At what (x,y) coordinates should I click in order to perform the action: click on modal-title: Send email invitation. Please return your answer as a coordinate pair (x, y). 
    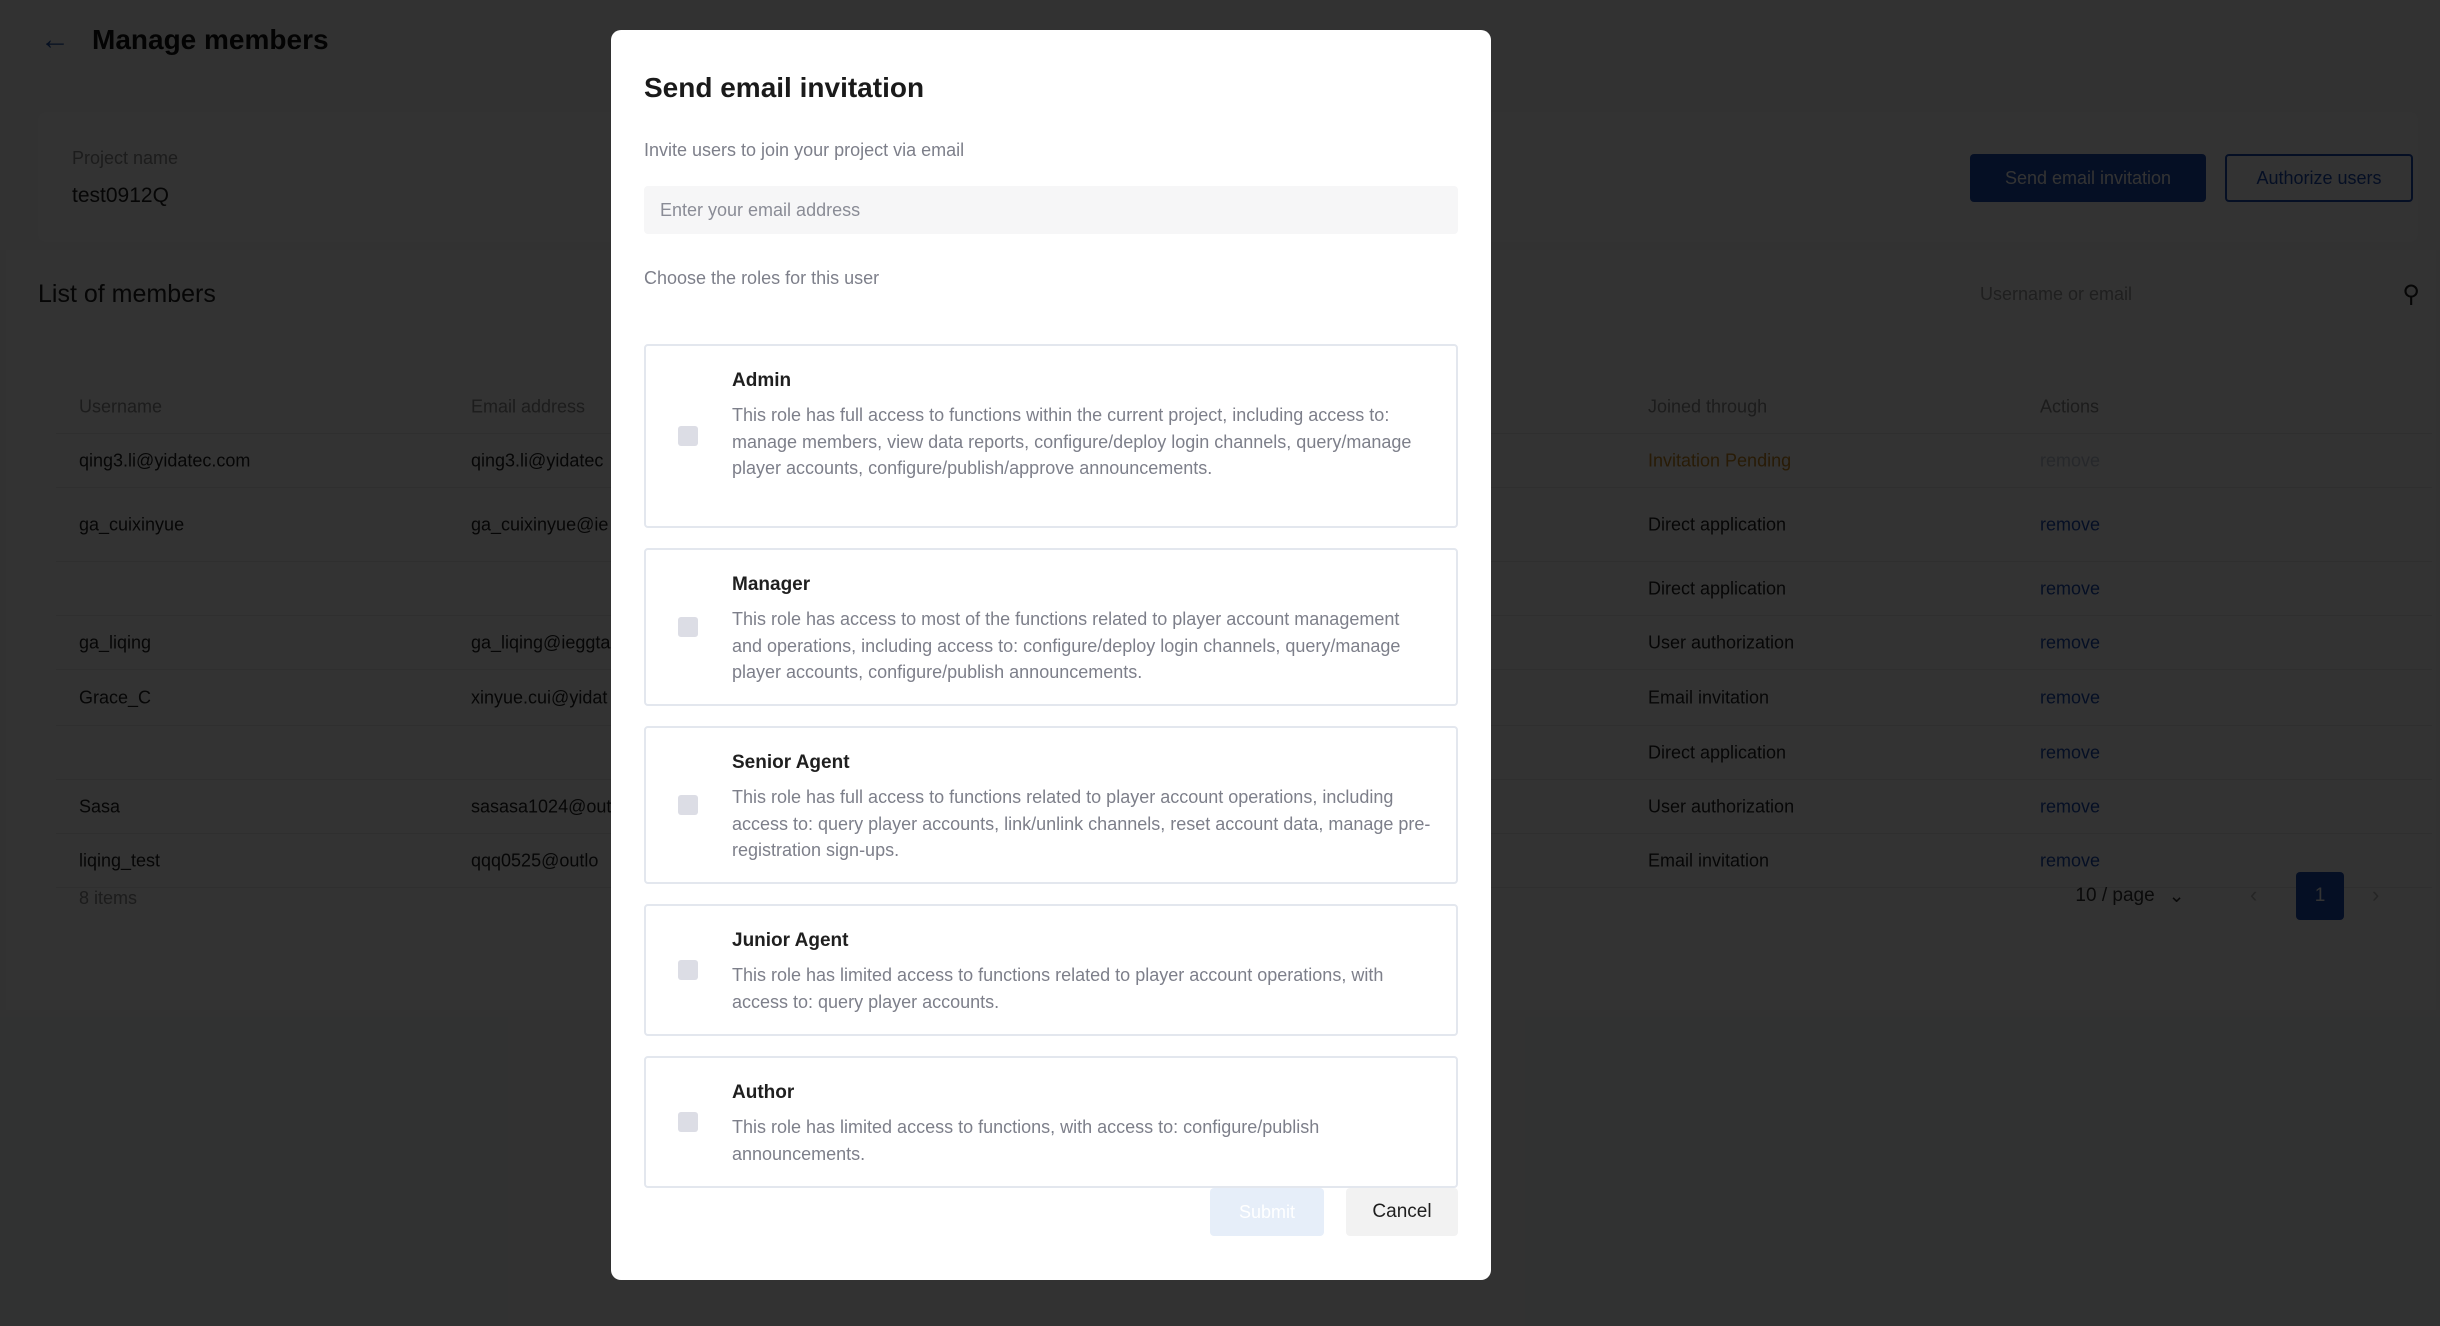
    Looking at the image, I should click on (784, 87).